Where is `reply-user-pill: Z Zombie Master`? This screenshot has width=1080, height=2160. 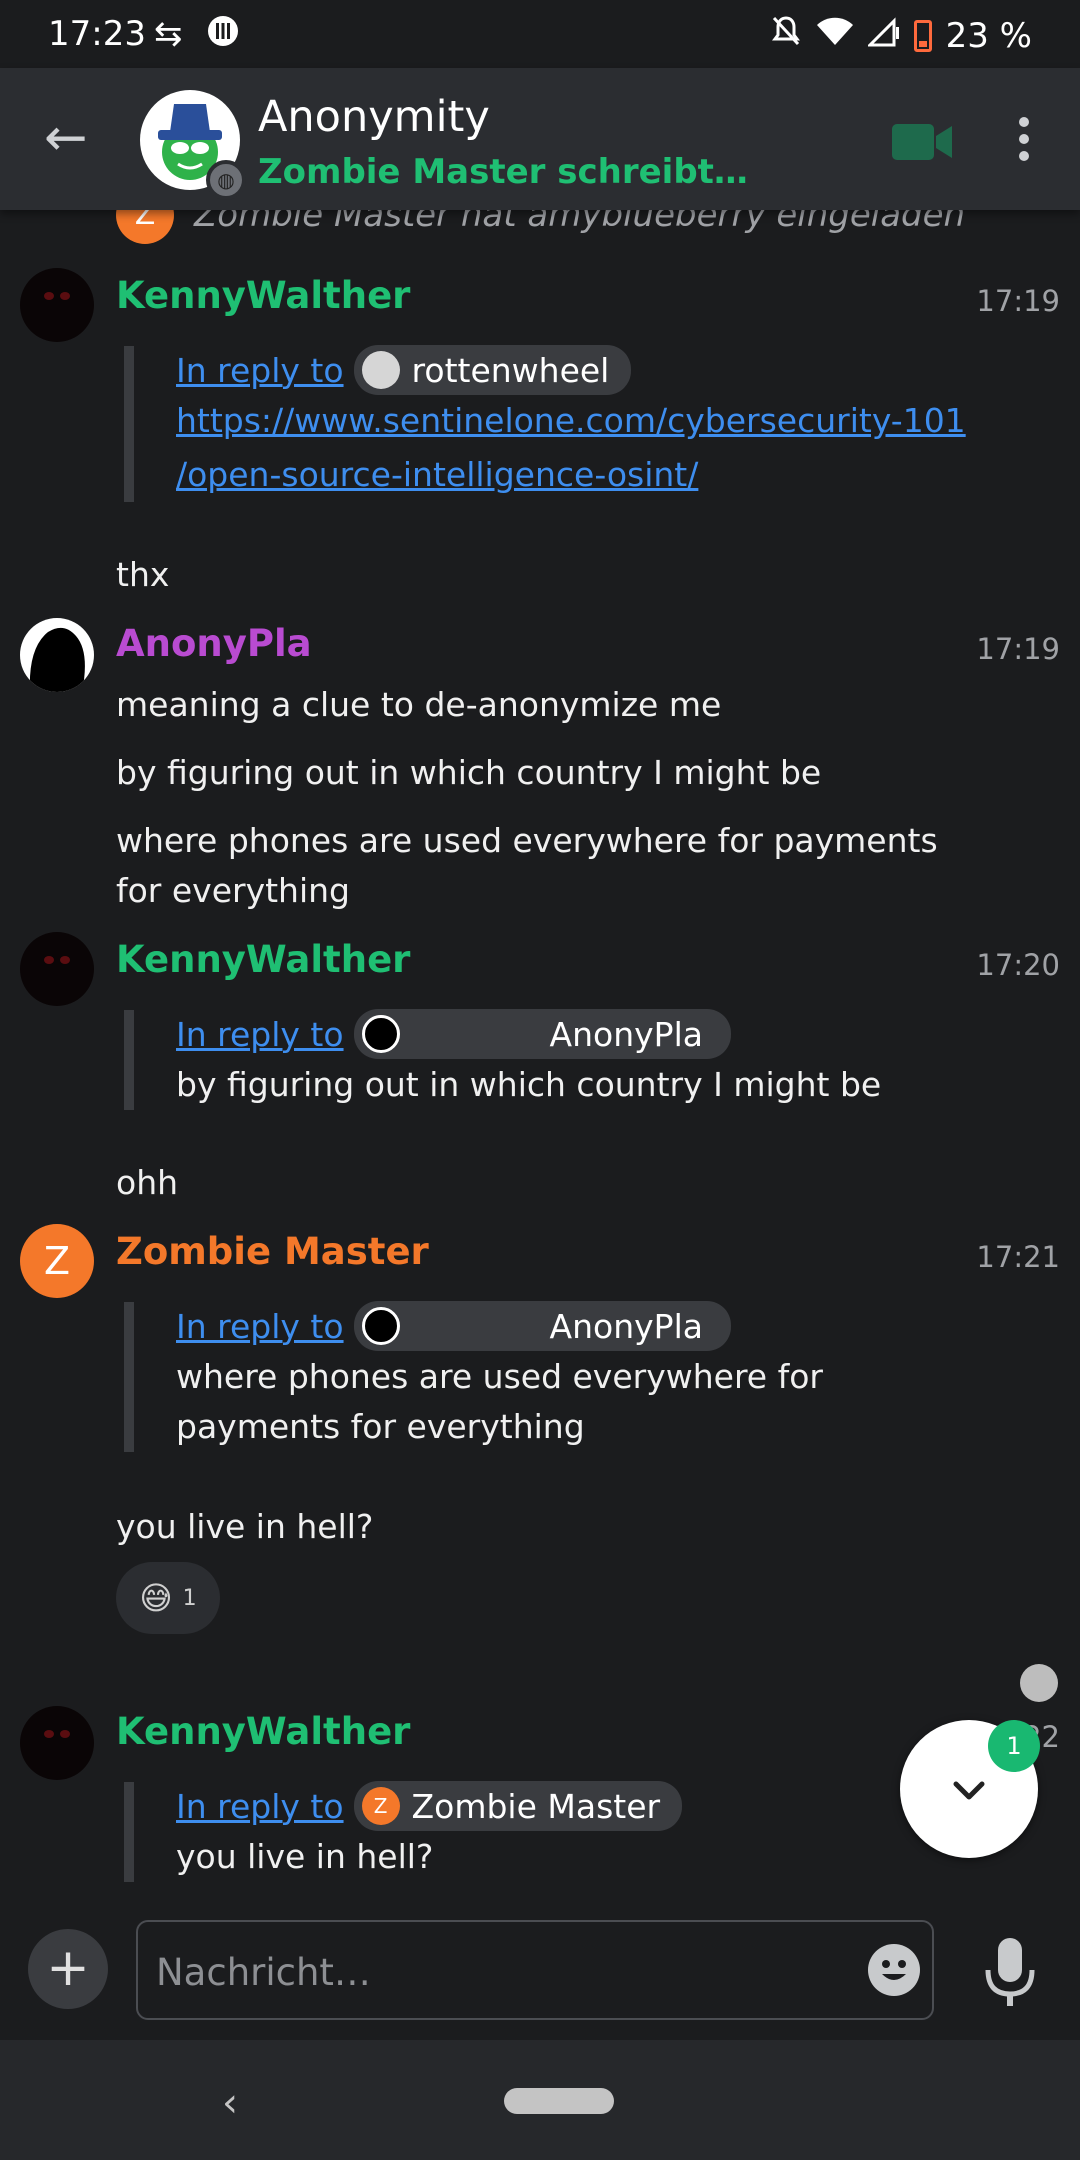
reply-user-pill: Z Zombie Master is located at coordinates (518, 1806).